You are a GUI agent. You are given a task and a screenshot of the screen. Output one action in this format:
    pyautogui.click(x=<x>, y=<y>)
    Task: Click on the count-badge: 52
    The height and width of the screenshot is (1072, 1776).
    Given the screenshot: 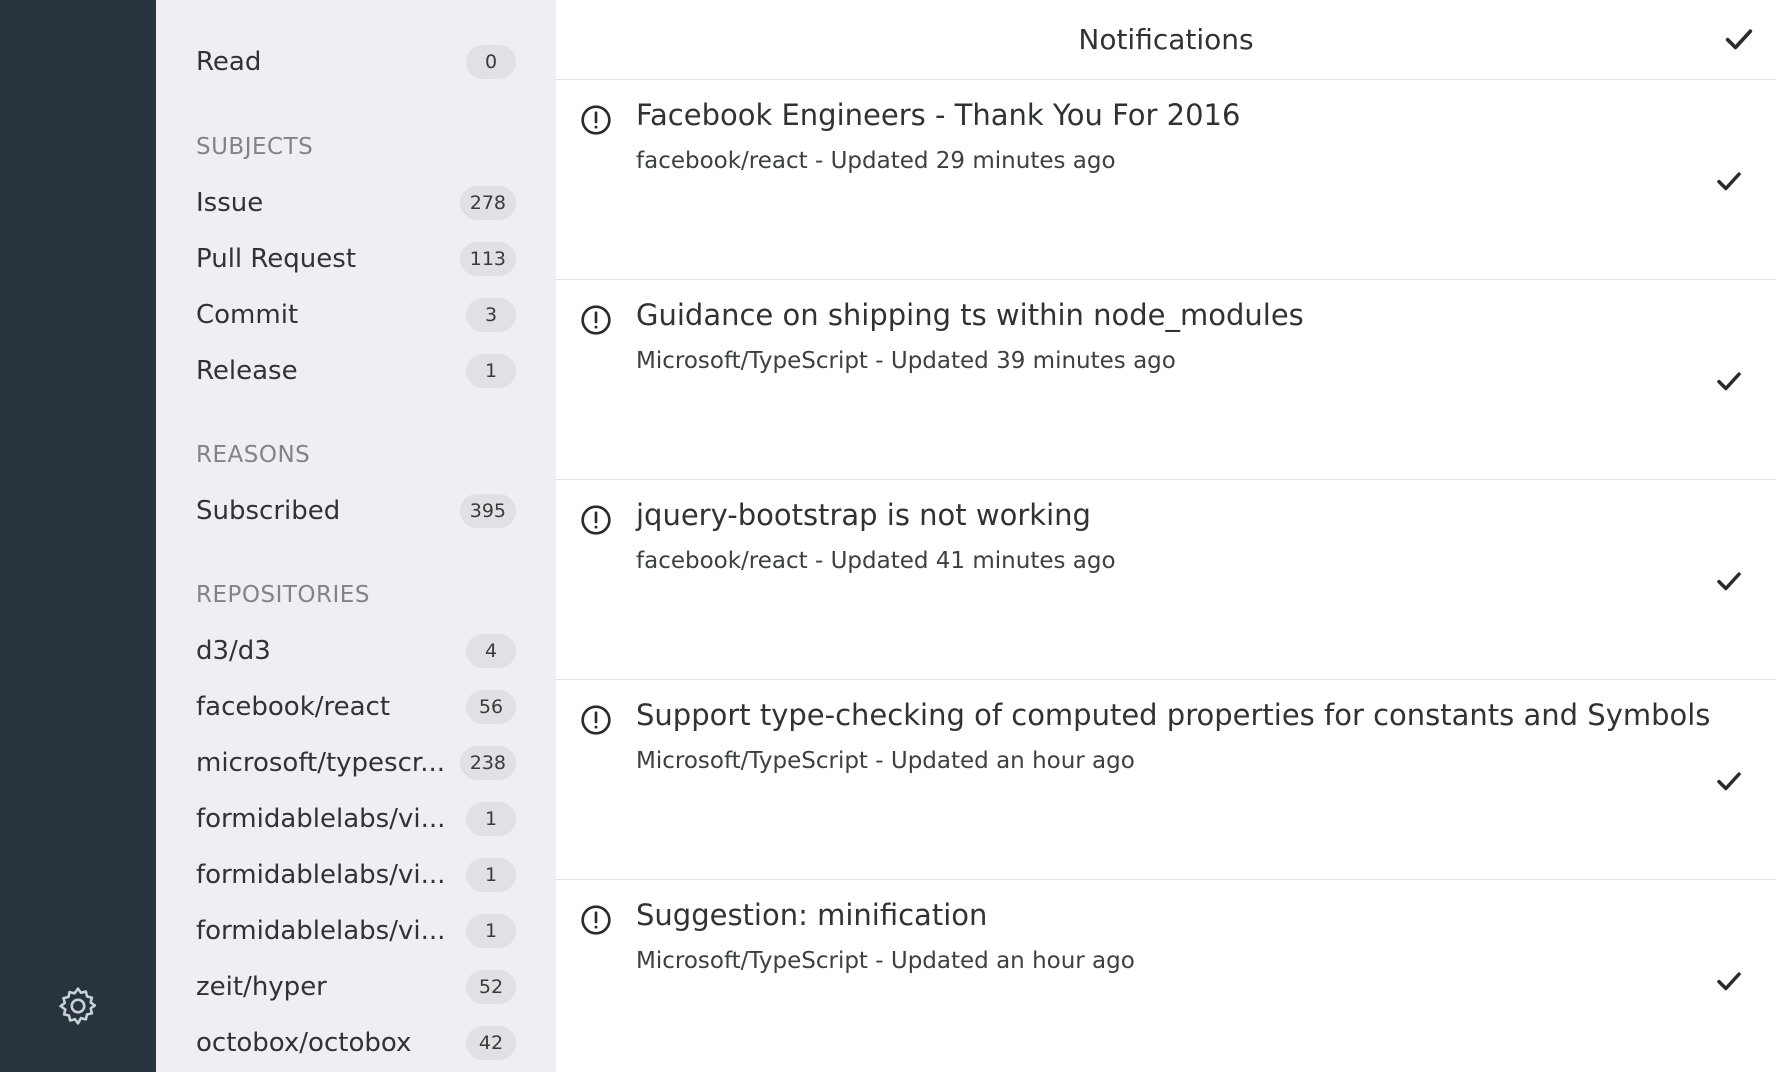 What is the action you would take?
    pyautogui.click(x=491, y=987)
    